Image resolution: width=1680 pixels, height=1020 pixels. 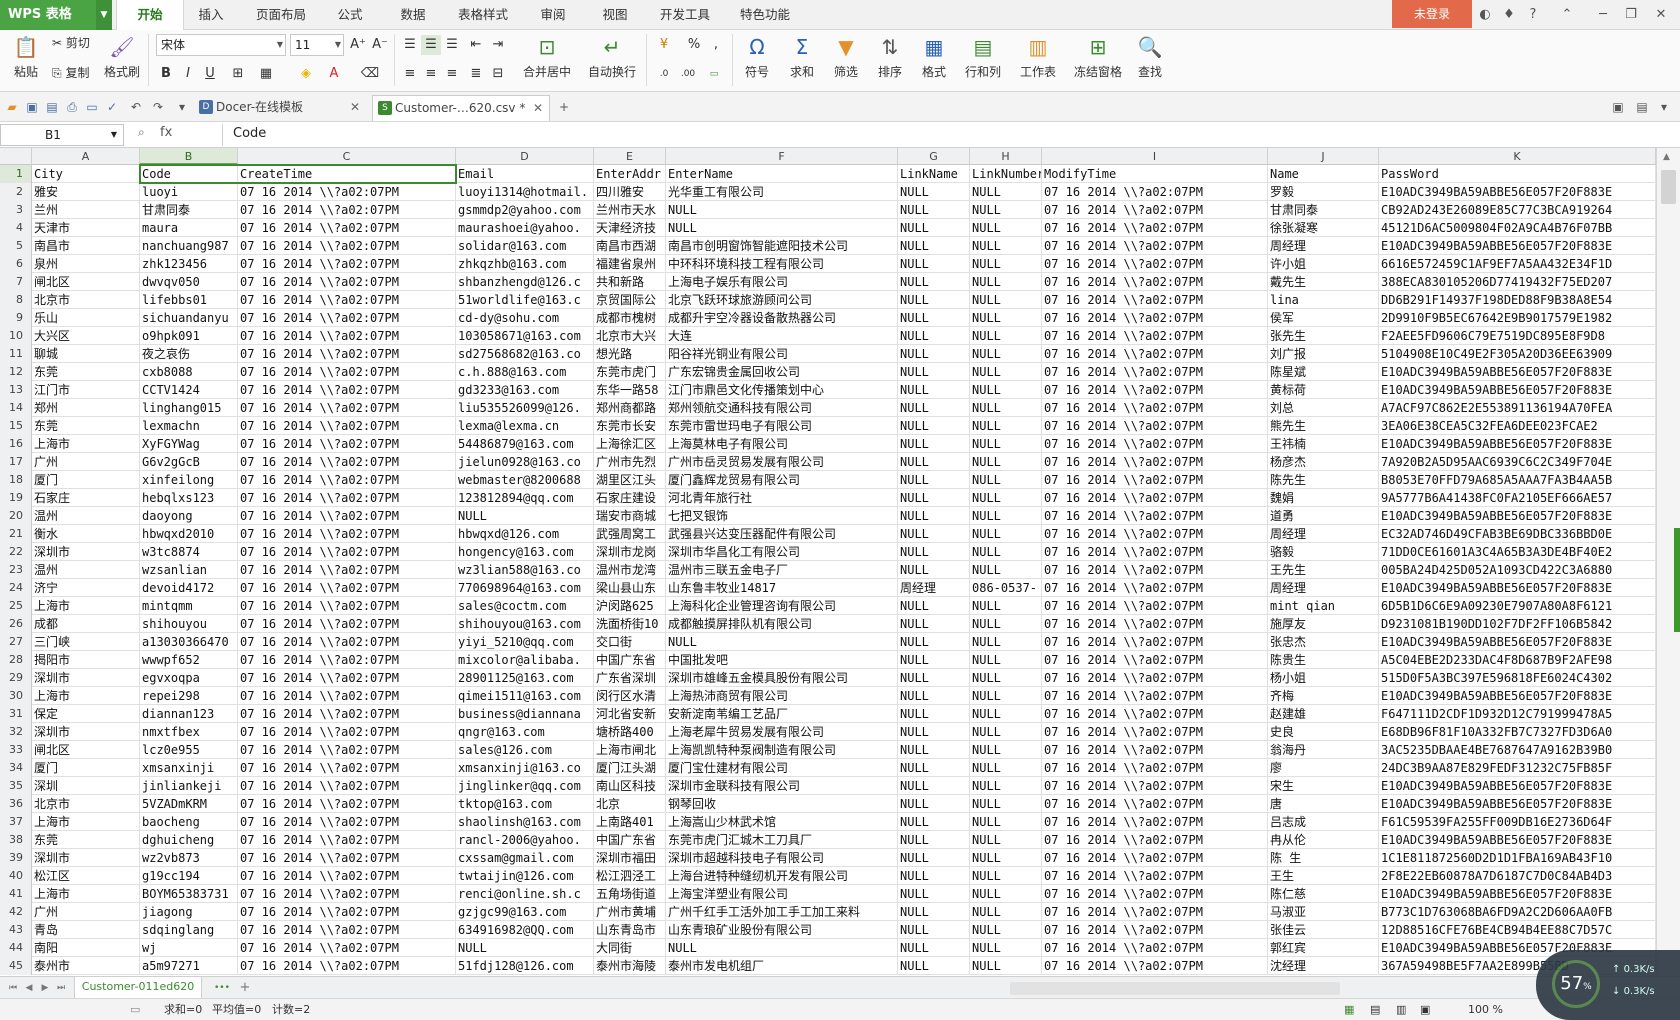 I want to click on cell-a42: 广州, so click(x=86, y=912).